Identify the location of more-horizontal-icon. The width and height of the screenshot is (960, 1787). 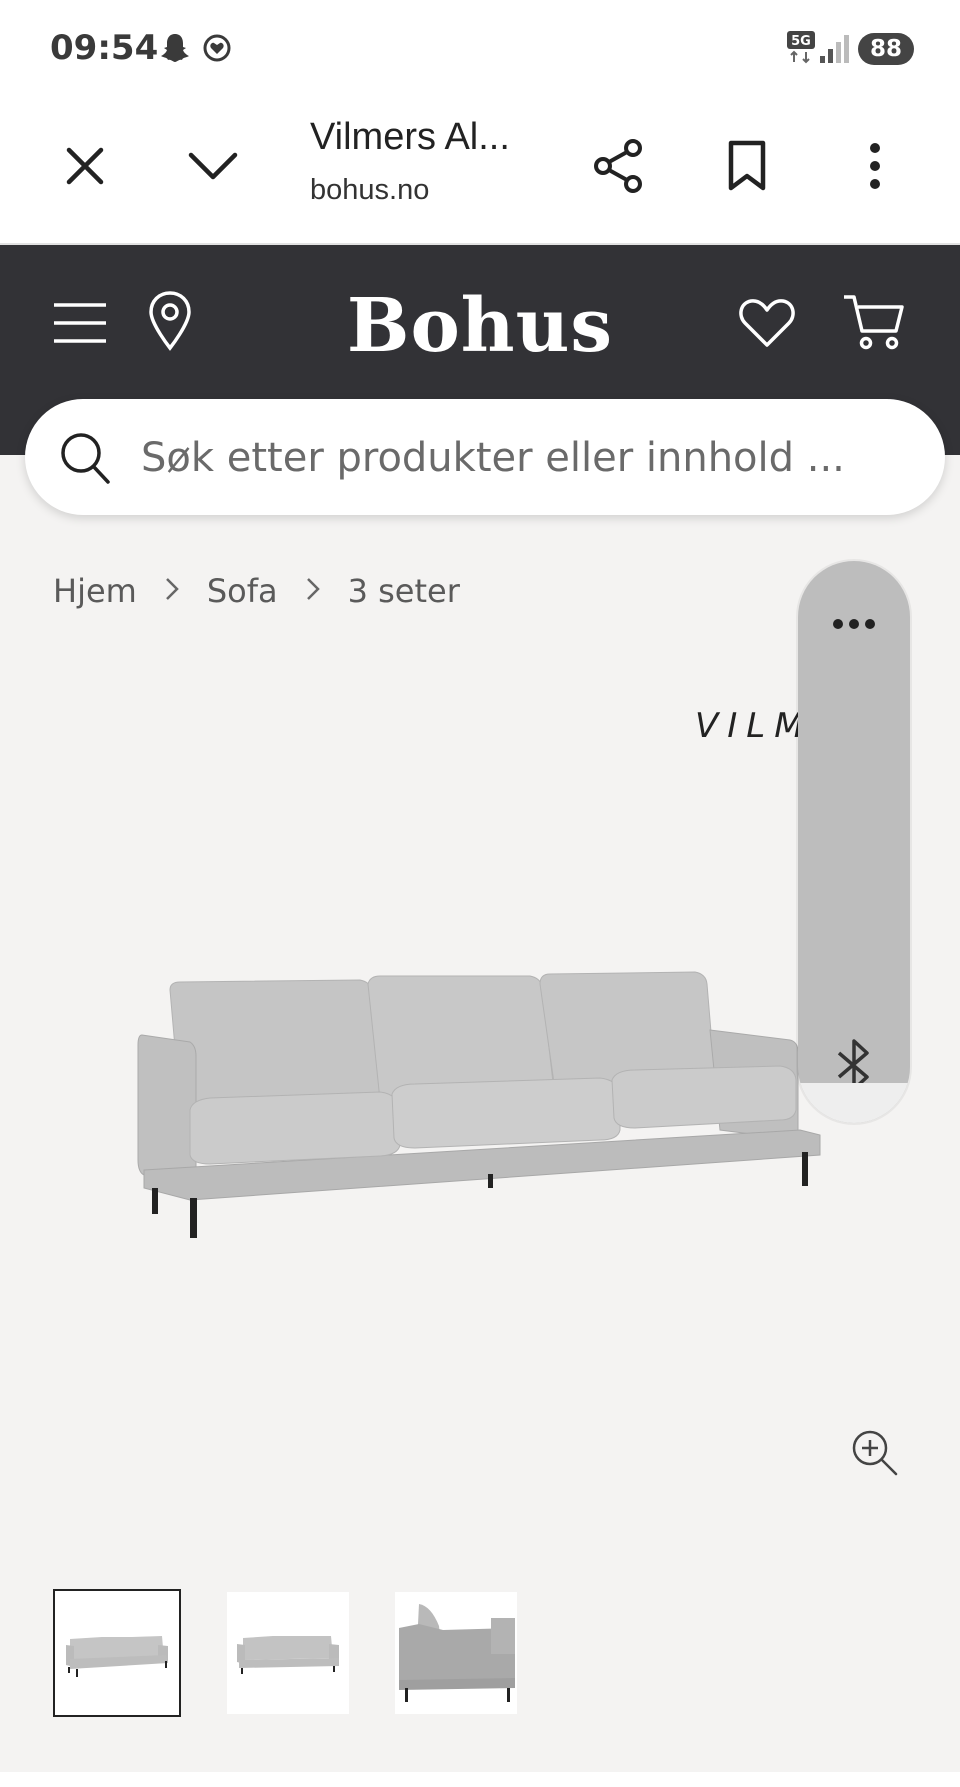
(854, 618).